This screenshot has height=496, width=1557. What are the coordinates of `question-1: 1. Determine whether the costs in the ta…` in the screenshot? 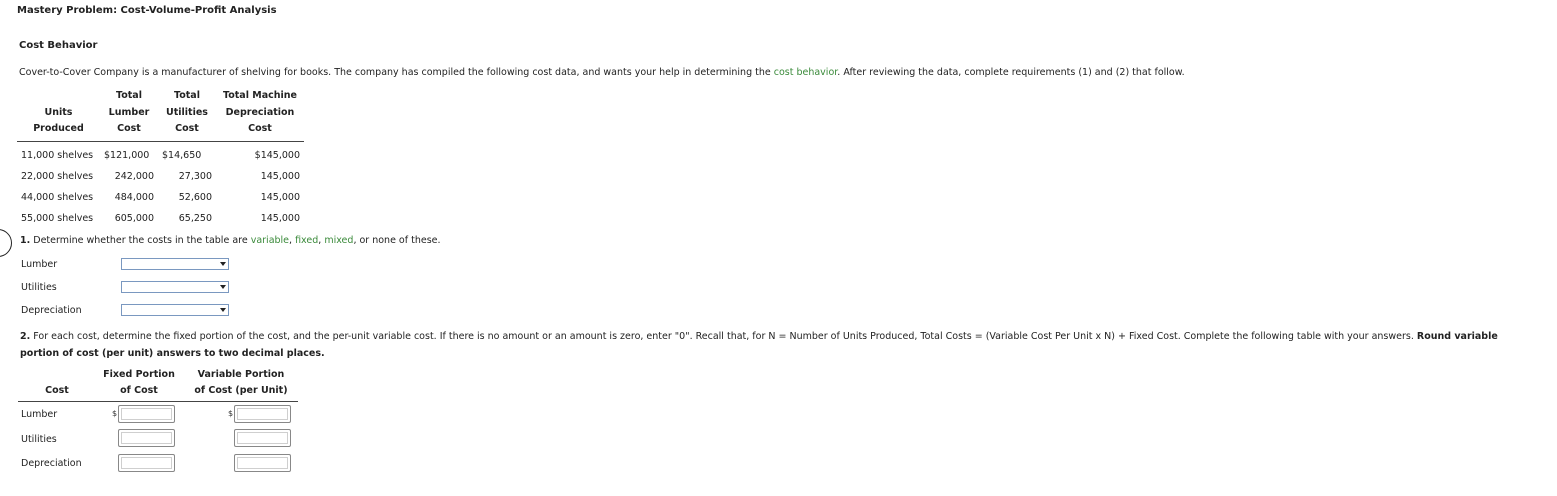 It's located at (230, 240).